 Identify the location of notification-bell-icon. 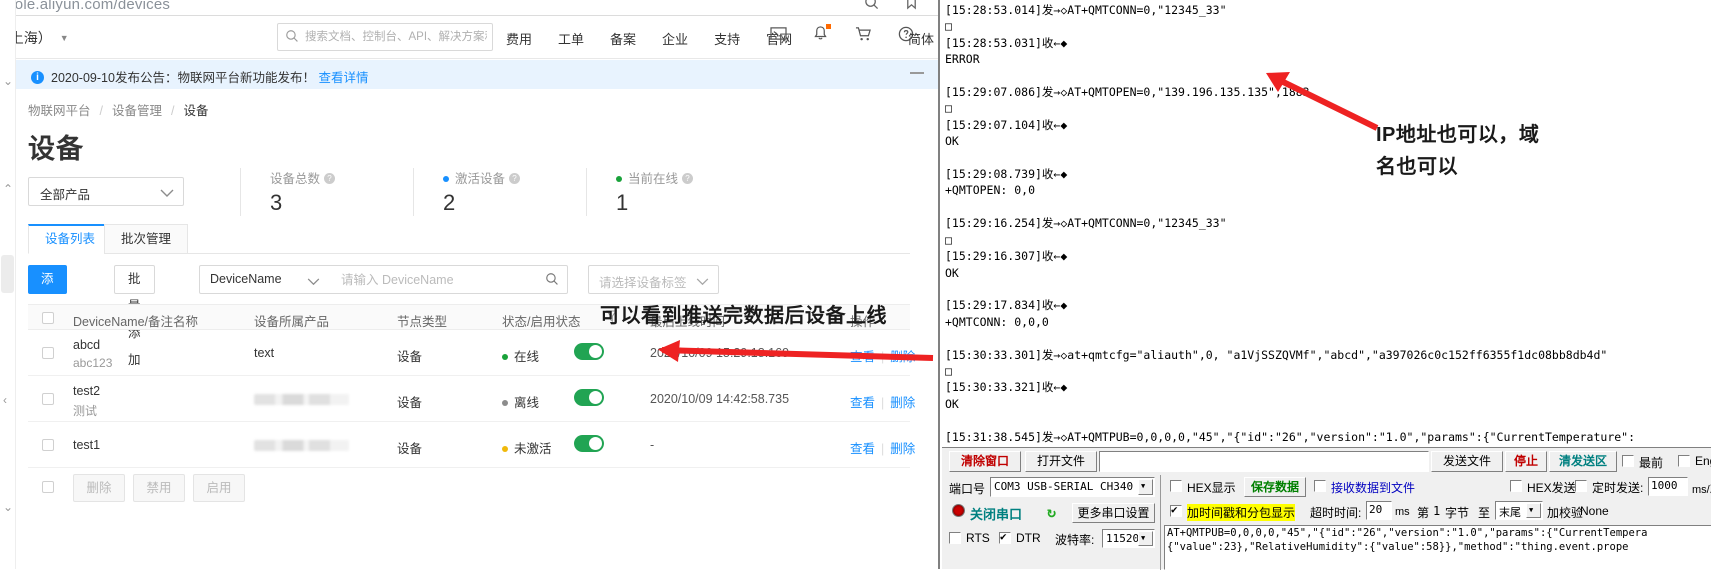
(822, 35).